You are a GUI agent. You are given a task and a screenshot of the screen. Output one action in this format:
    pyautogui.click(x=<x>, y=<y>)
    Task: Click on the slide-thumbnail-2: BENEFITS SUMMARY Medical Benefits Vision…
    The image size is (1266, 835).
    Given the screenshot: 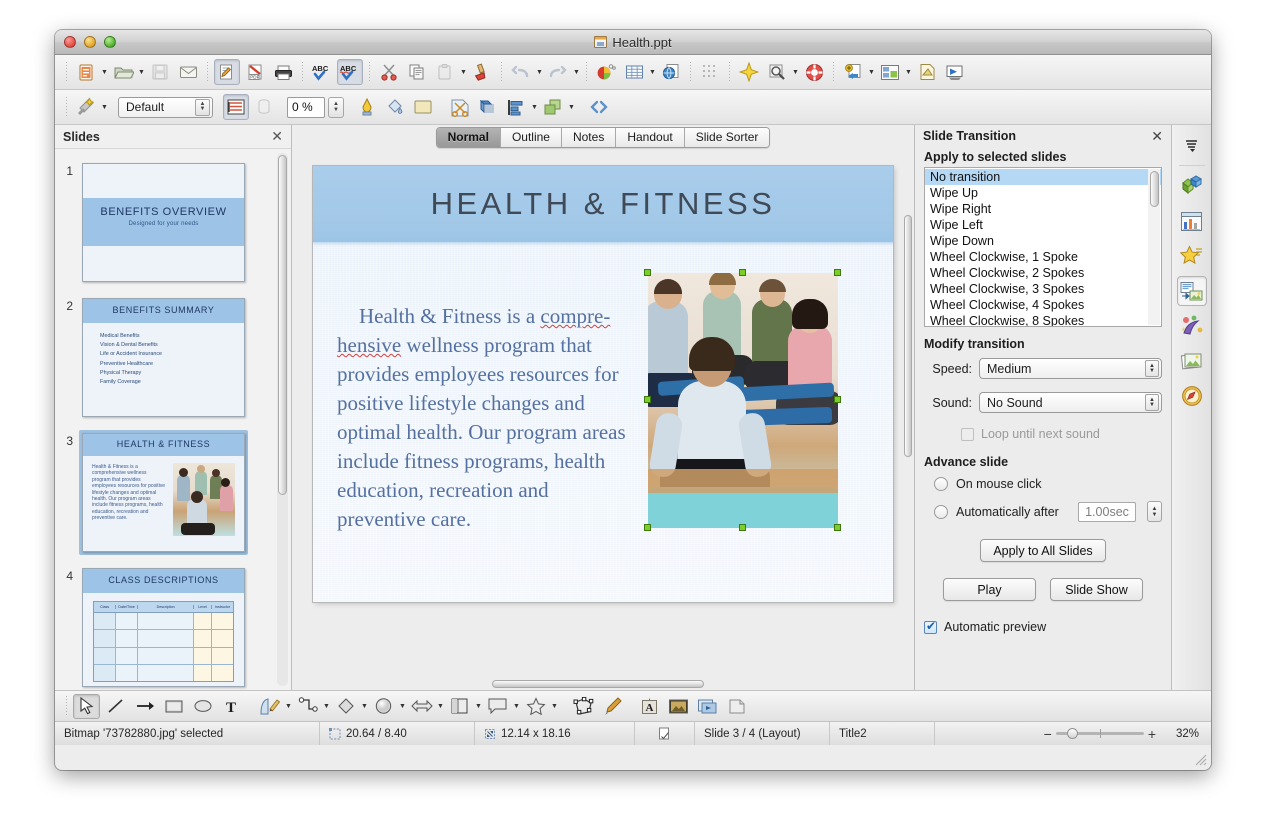 What is the action you would take?
    pyautogui.click(x=163, y=357)
    